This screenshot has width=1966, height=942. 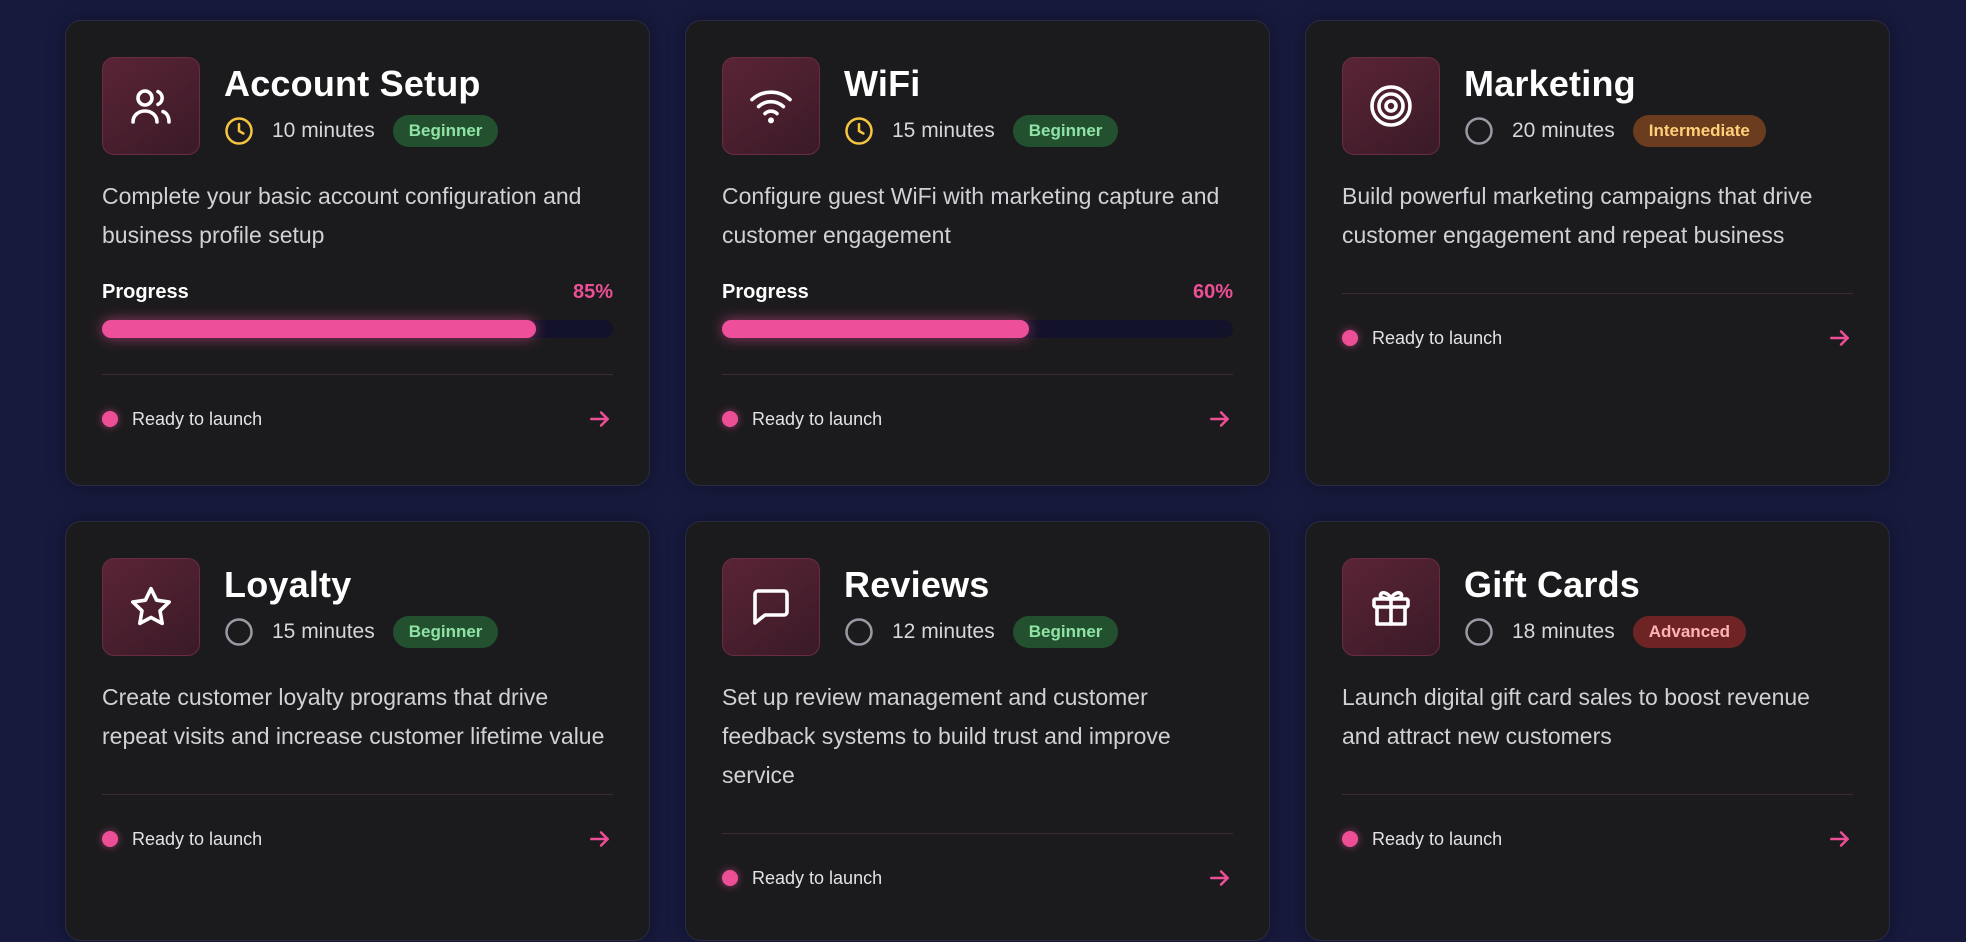 What do you see at coordinates (1597, 607) in the screenshot?
I see `card-header: Gift Cards 18 minutes Advanced` at bounding box center [1597, 607].